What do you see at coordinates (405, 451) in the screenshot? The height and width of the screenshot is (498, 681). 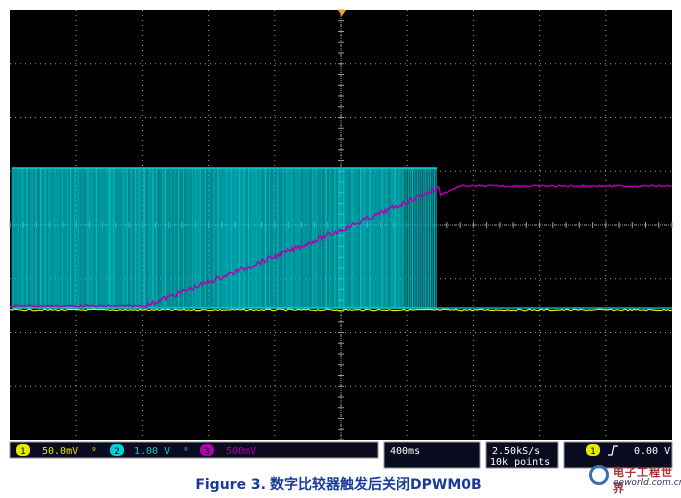 I see `timebase-readout: 400ms` at bounding box center [405, 451].